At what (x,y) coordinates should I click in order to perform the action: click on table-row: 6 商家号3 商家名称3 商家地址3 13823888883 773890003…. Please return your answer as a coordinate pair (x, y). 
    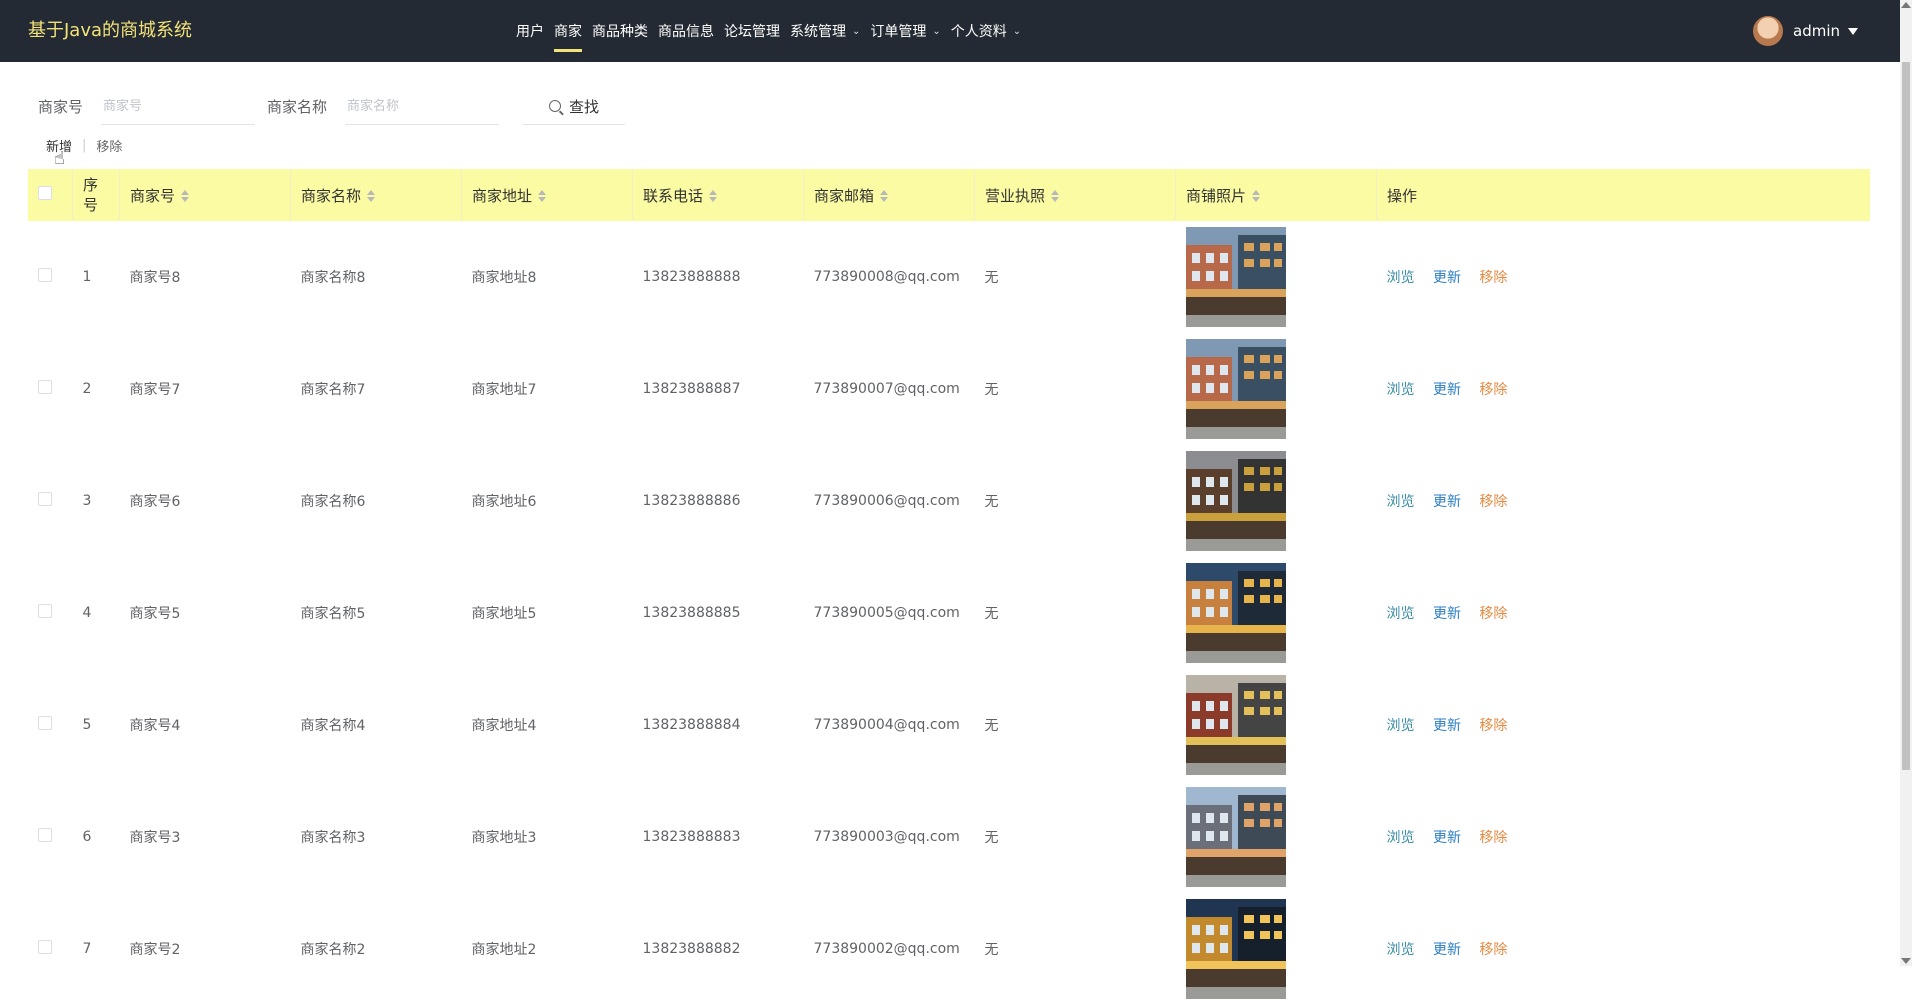
    Looking at the image, I should click on (949, 837).